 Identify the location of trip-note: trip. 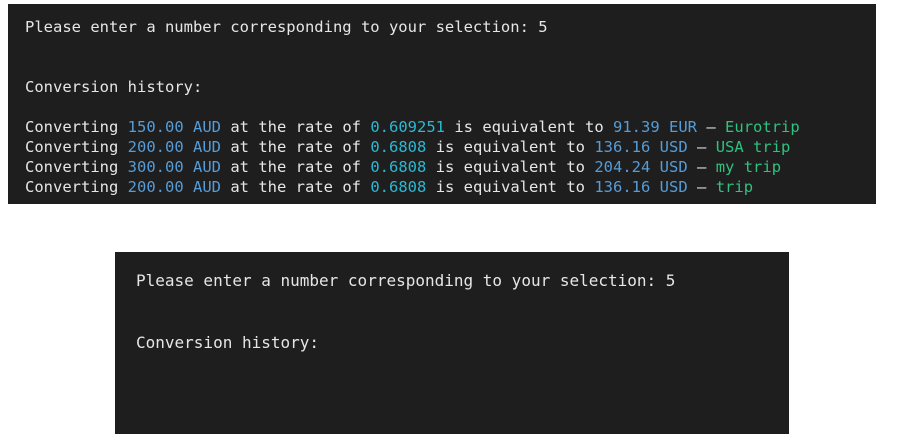
(734, 187).